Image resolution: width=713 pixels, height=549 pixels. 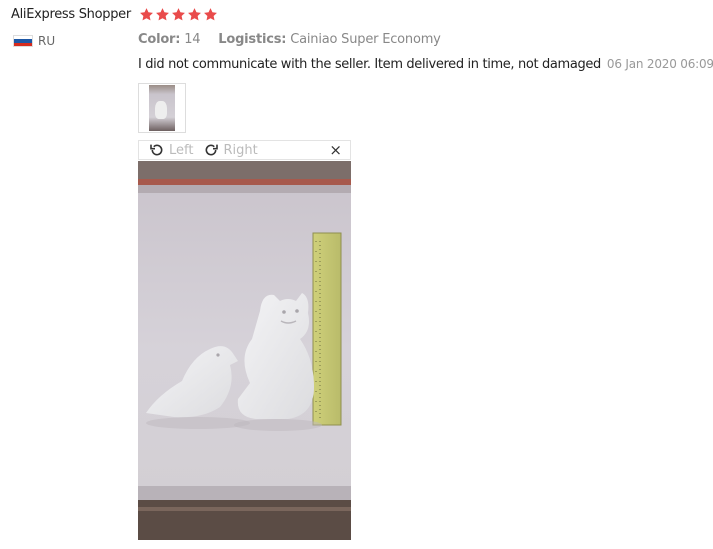 I want to click on viewer-toolbar: Left Right ×, so click(x=244, y=150).